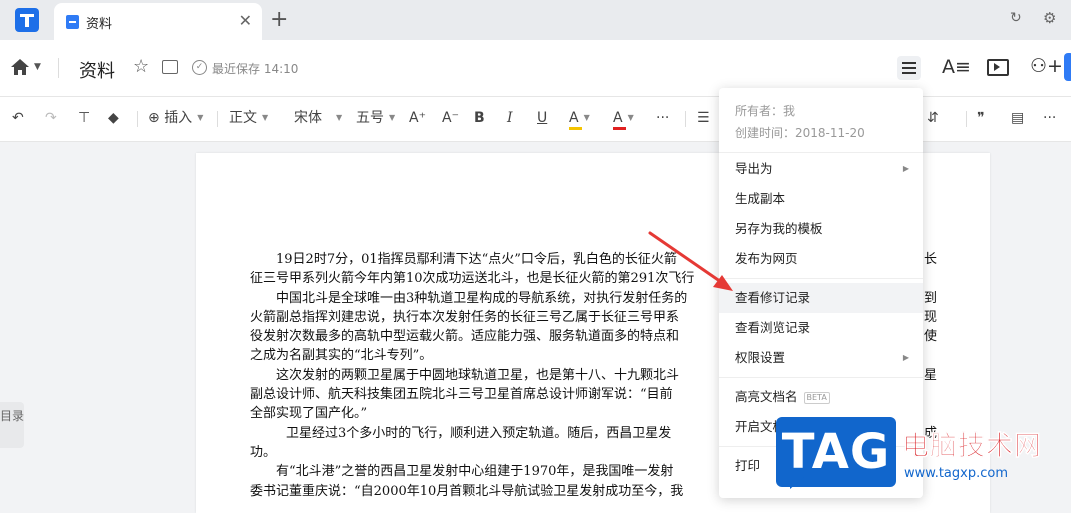 Image resolution: width=1071 pixels, height=513 pixels. What do you see at coordinates (766, 258) in the screenshot?
I see `menu-item-label: 发布为网页` at bounding box center [766, 258].